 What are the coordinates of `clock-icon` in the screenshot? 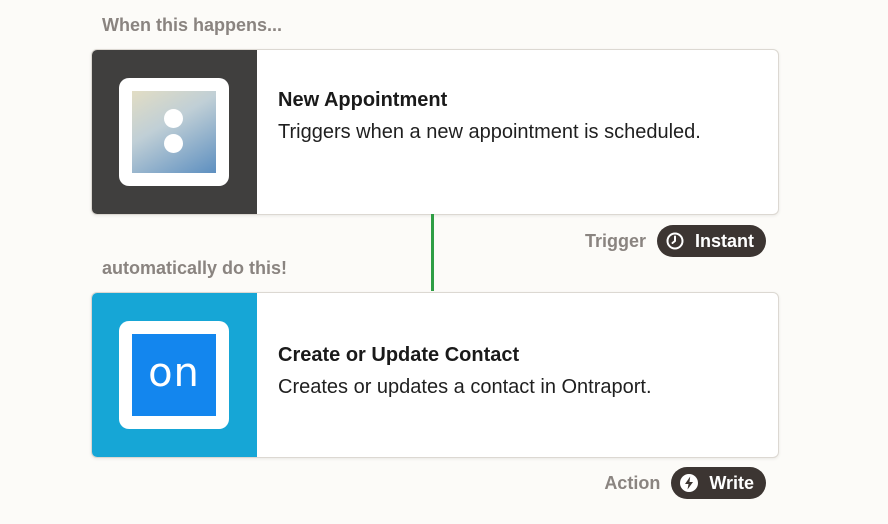 It's located at (675, 241).